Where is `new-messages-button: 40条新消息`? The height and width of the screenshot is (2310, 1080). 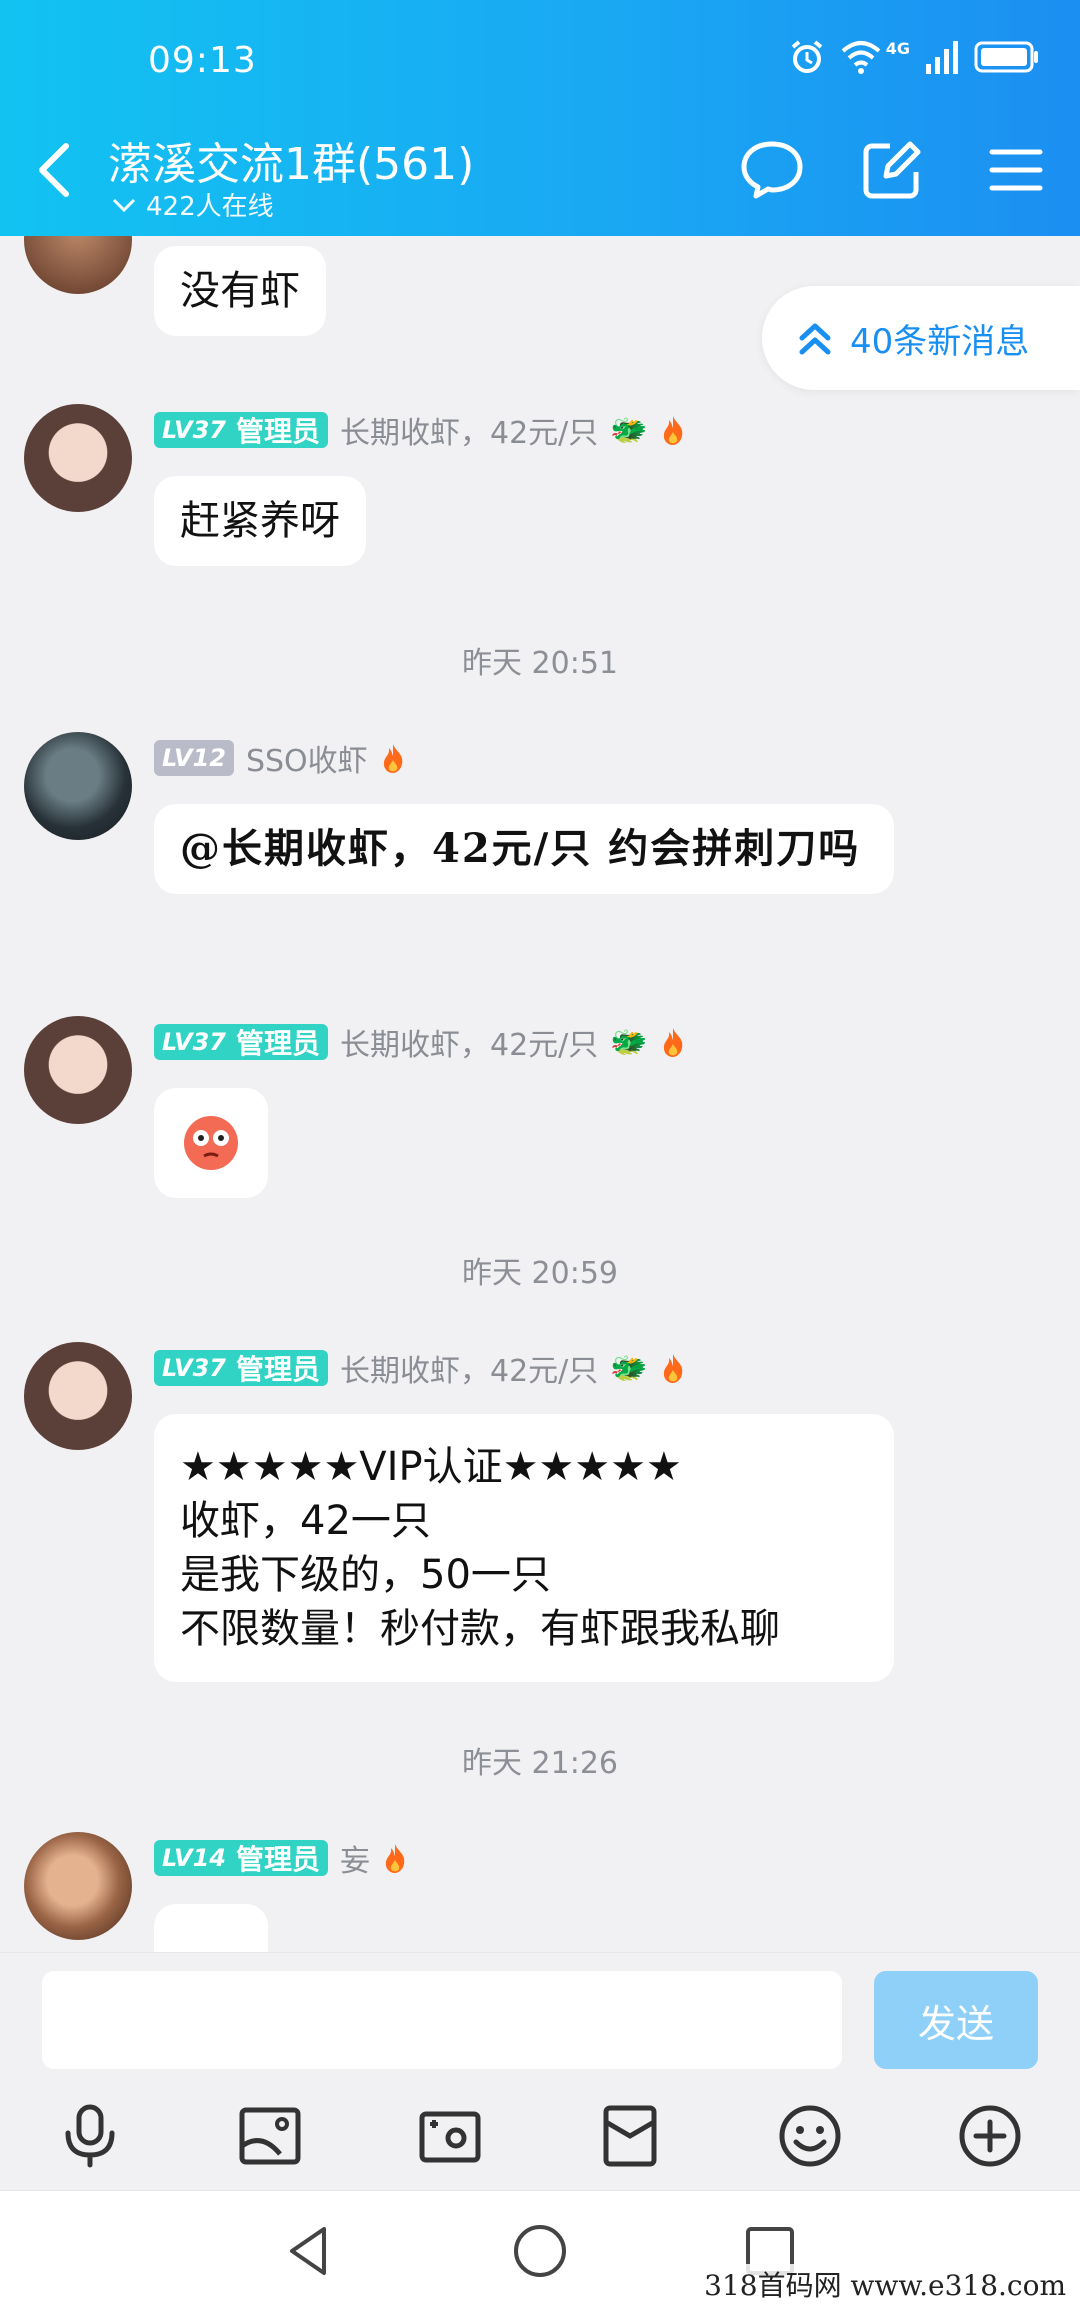
new-messages-button: 40条新消息 is located at coordinates (921, 338).